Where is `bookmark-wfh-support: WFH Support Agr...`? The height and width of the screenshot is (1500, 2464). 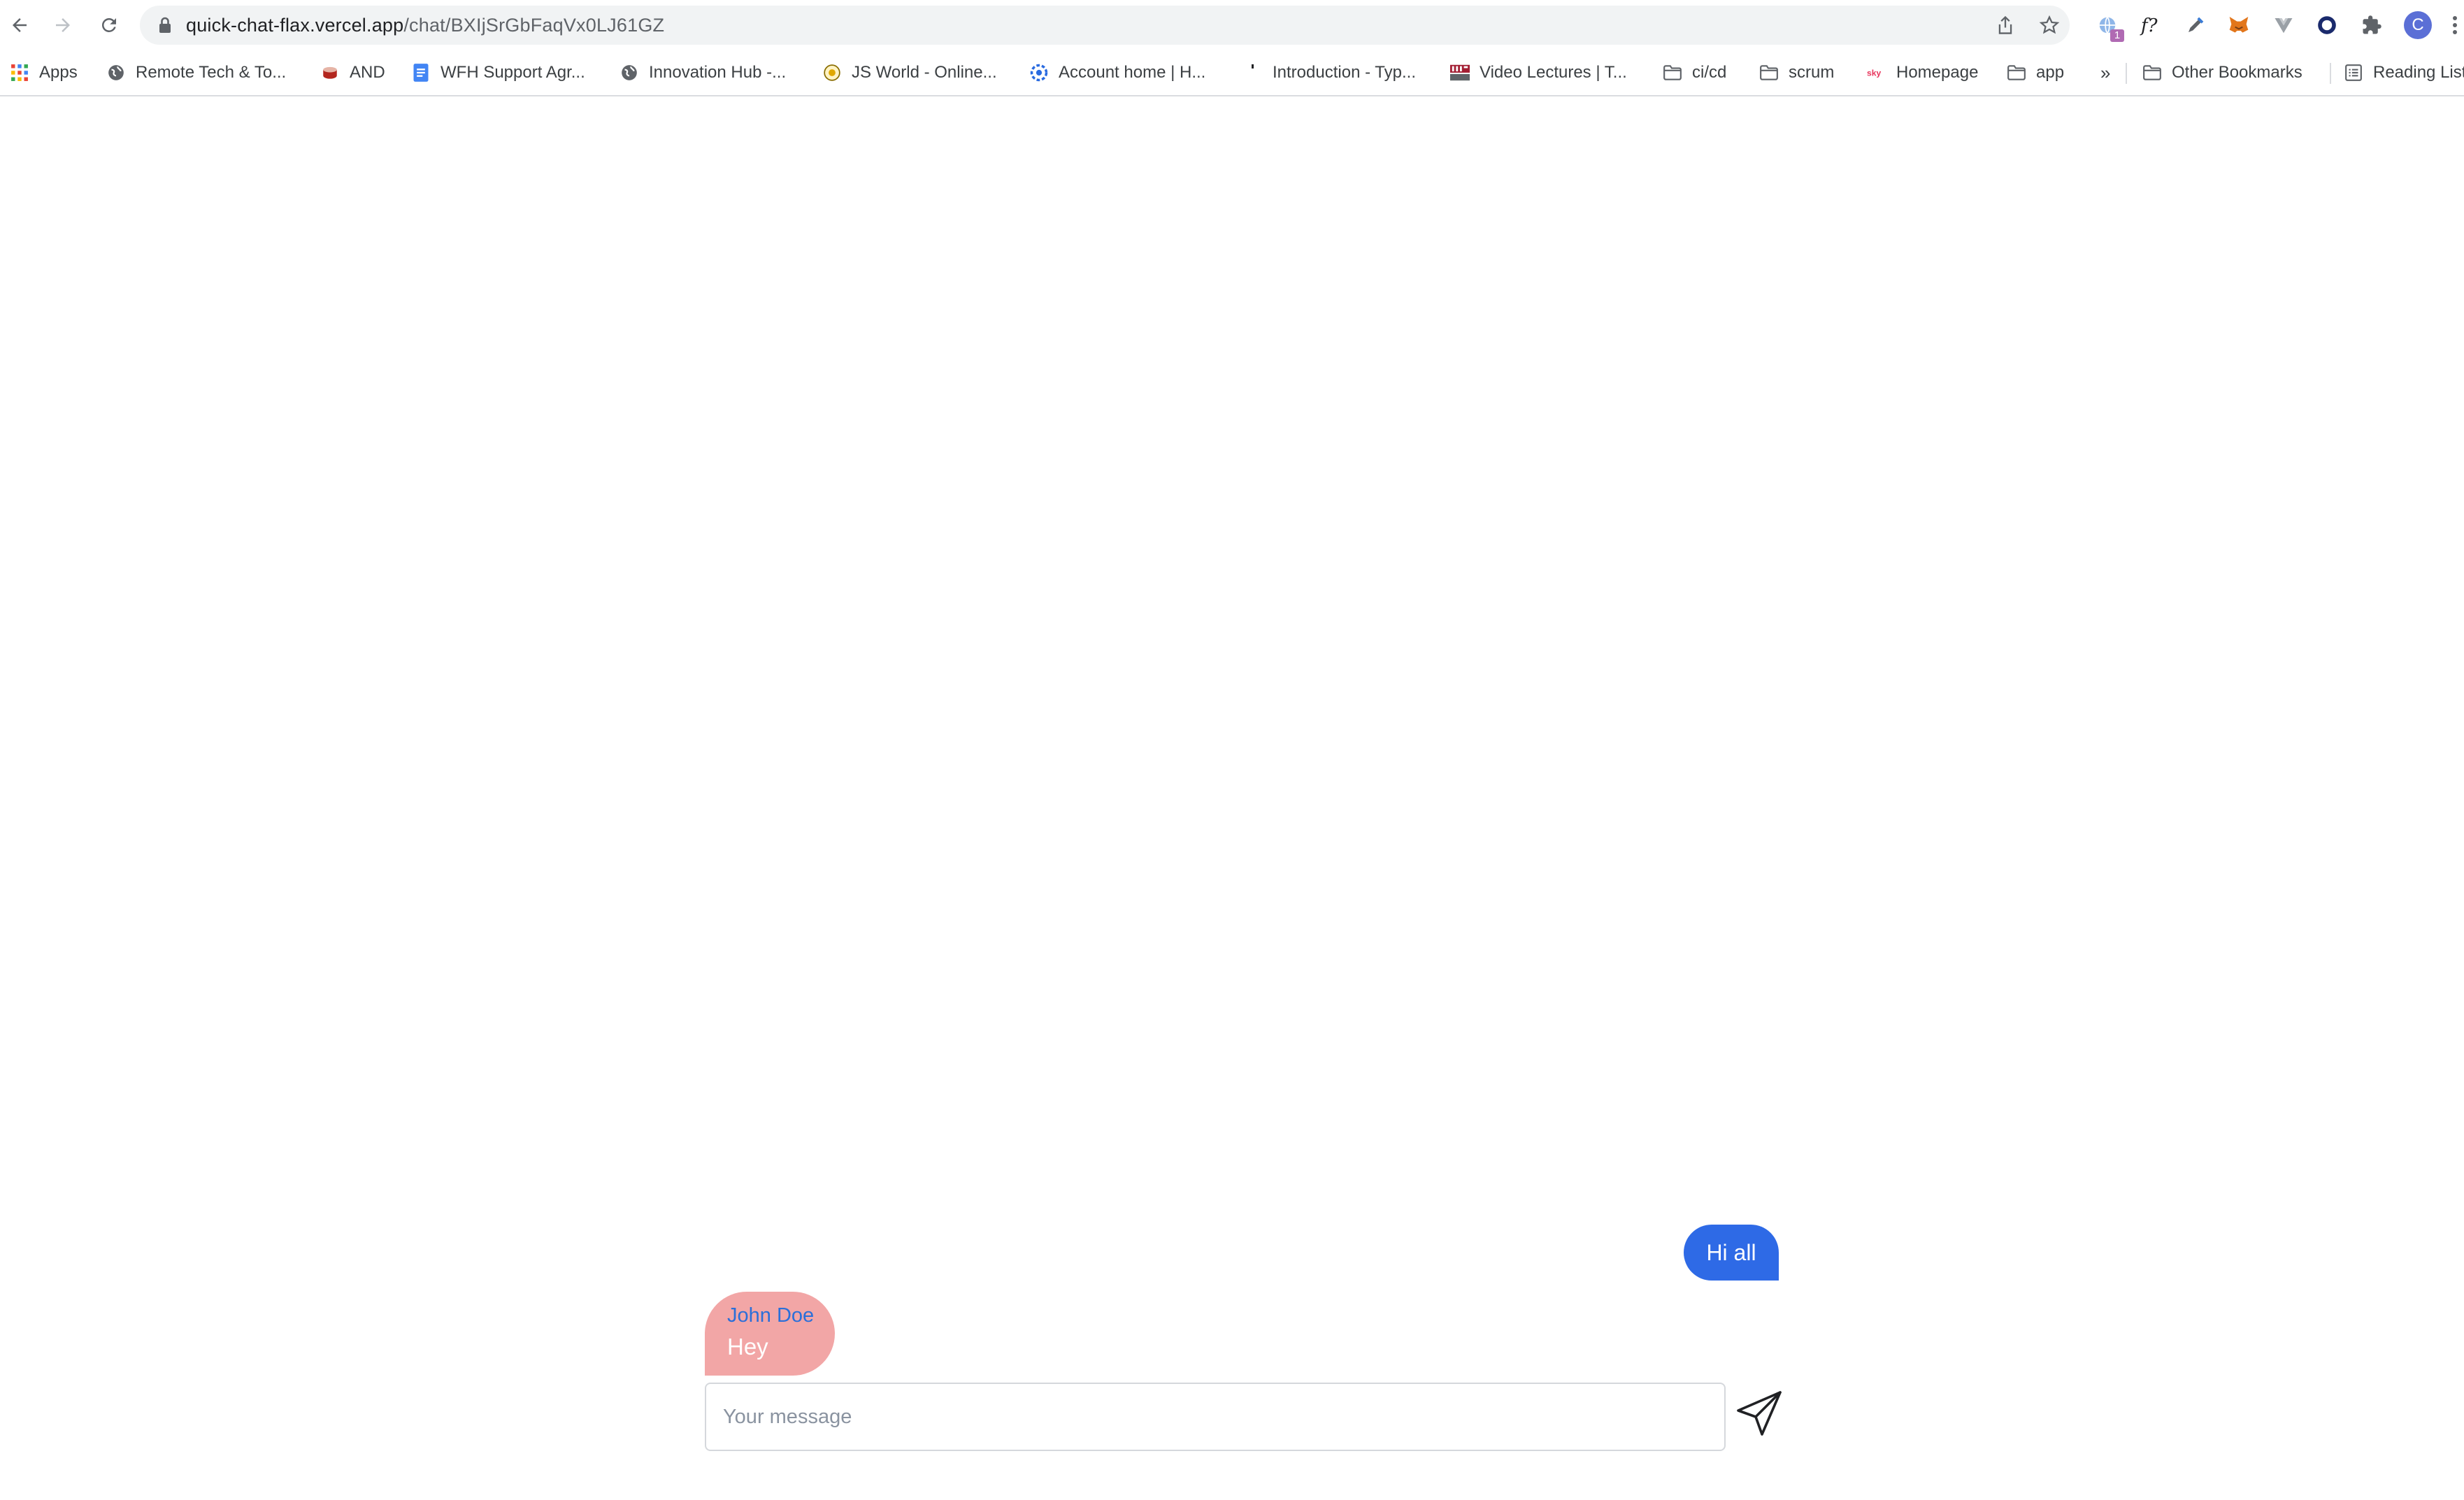 bookmark-wfh-support: WFH Support Agr... is located at coordinates (498, 72).